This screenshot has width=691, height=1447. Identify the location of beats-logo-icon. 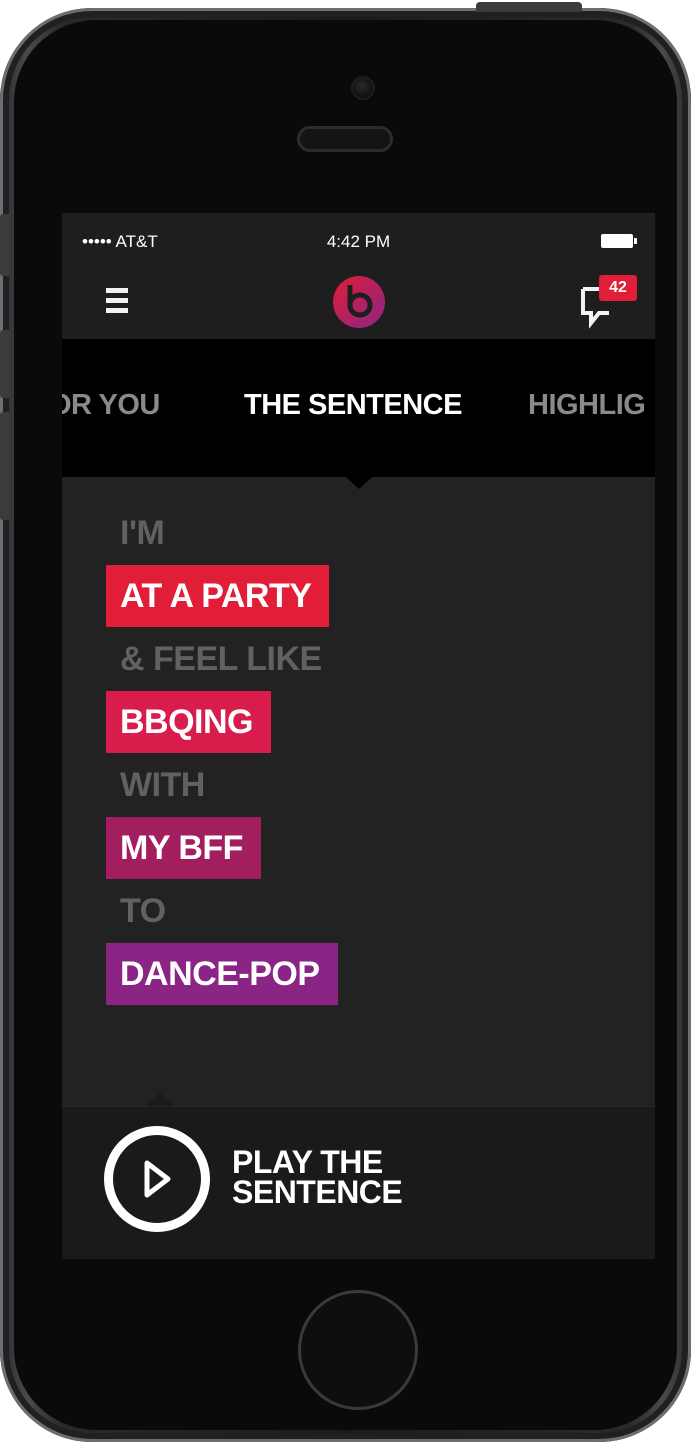
(359, 302).